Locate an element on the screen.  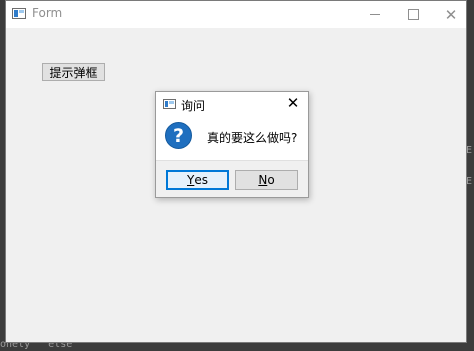
no-button: No is located at coordinates (266, 180).